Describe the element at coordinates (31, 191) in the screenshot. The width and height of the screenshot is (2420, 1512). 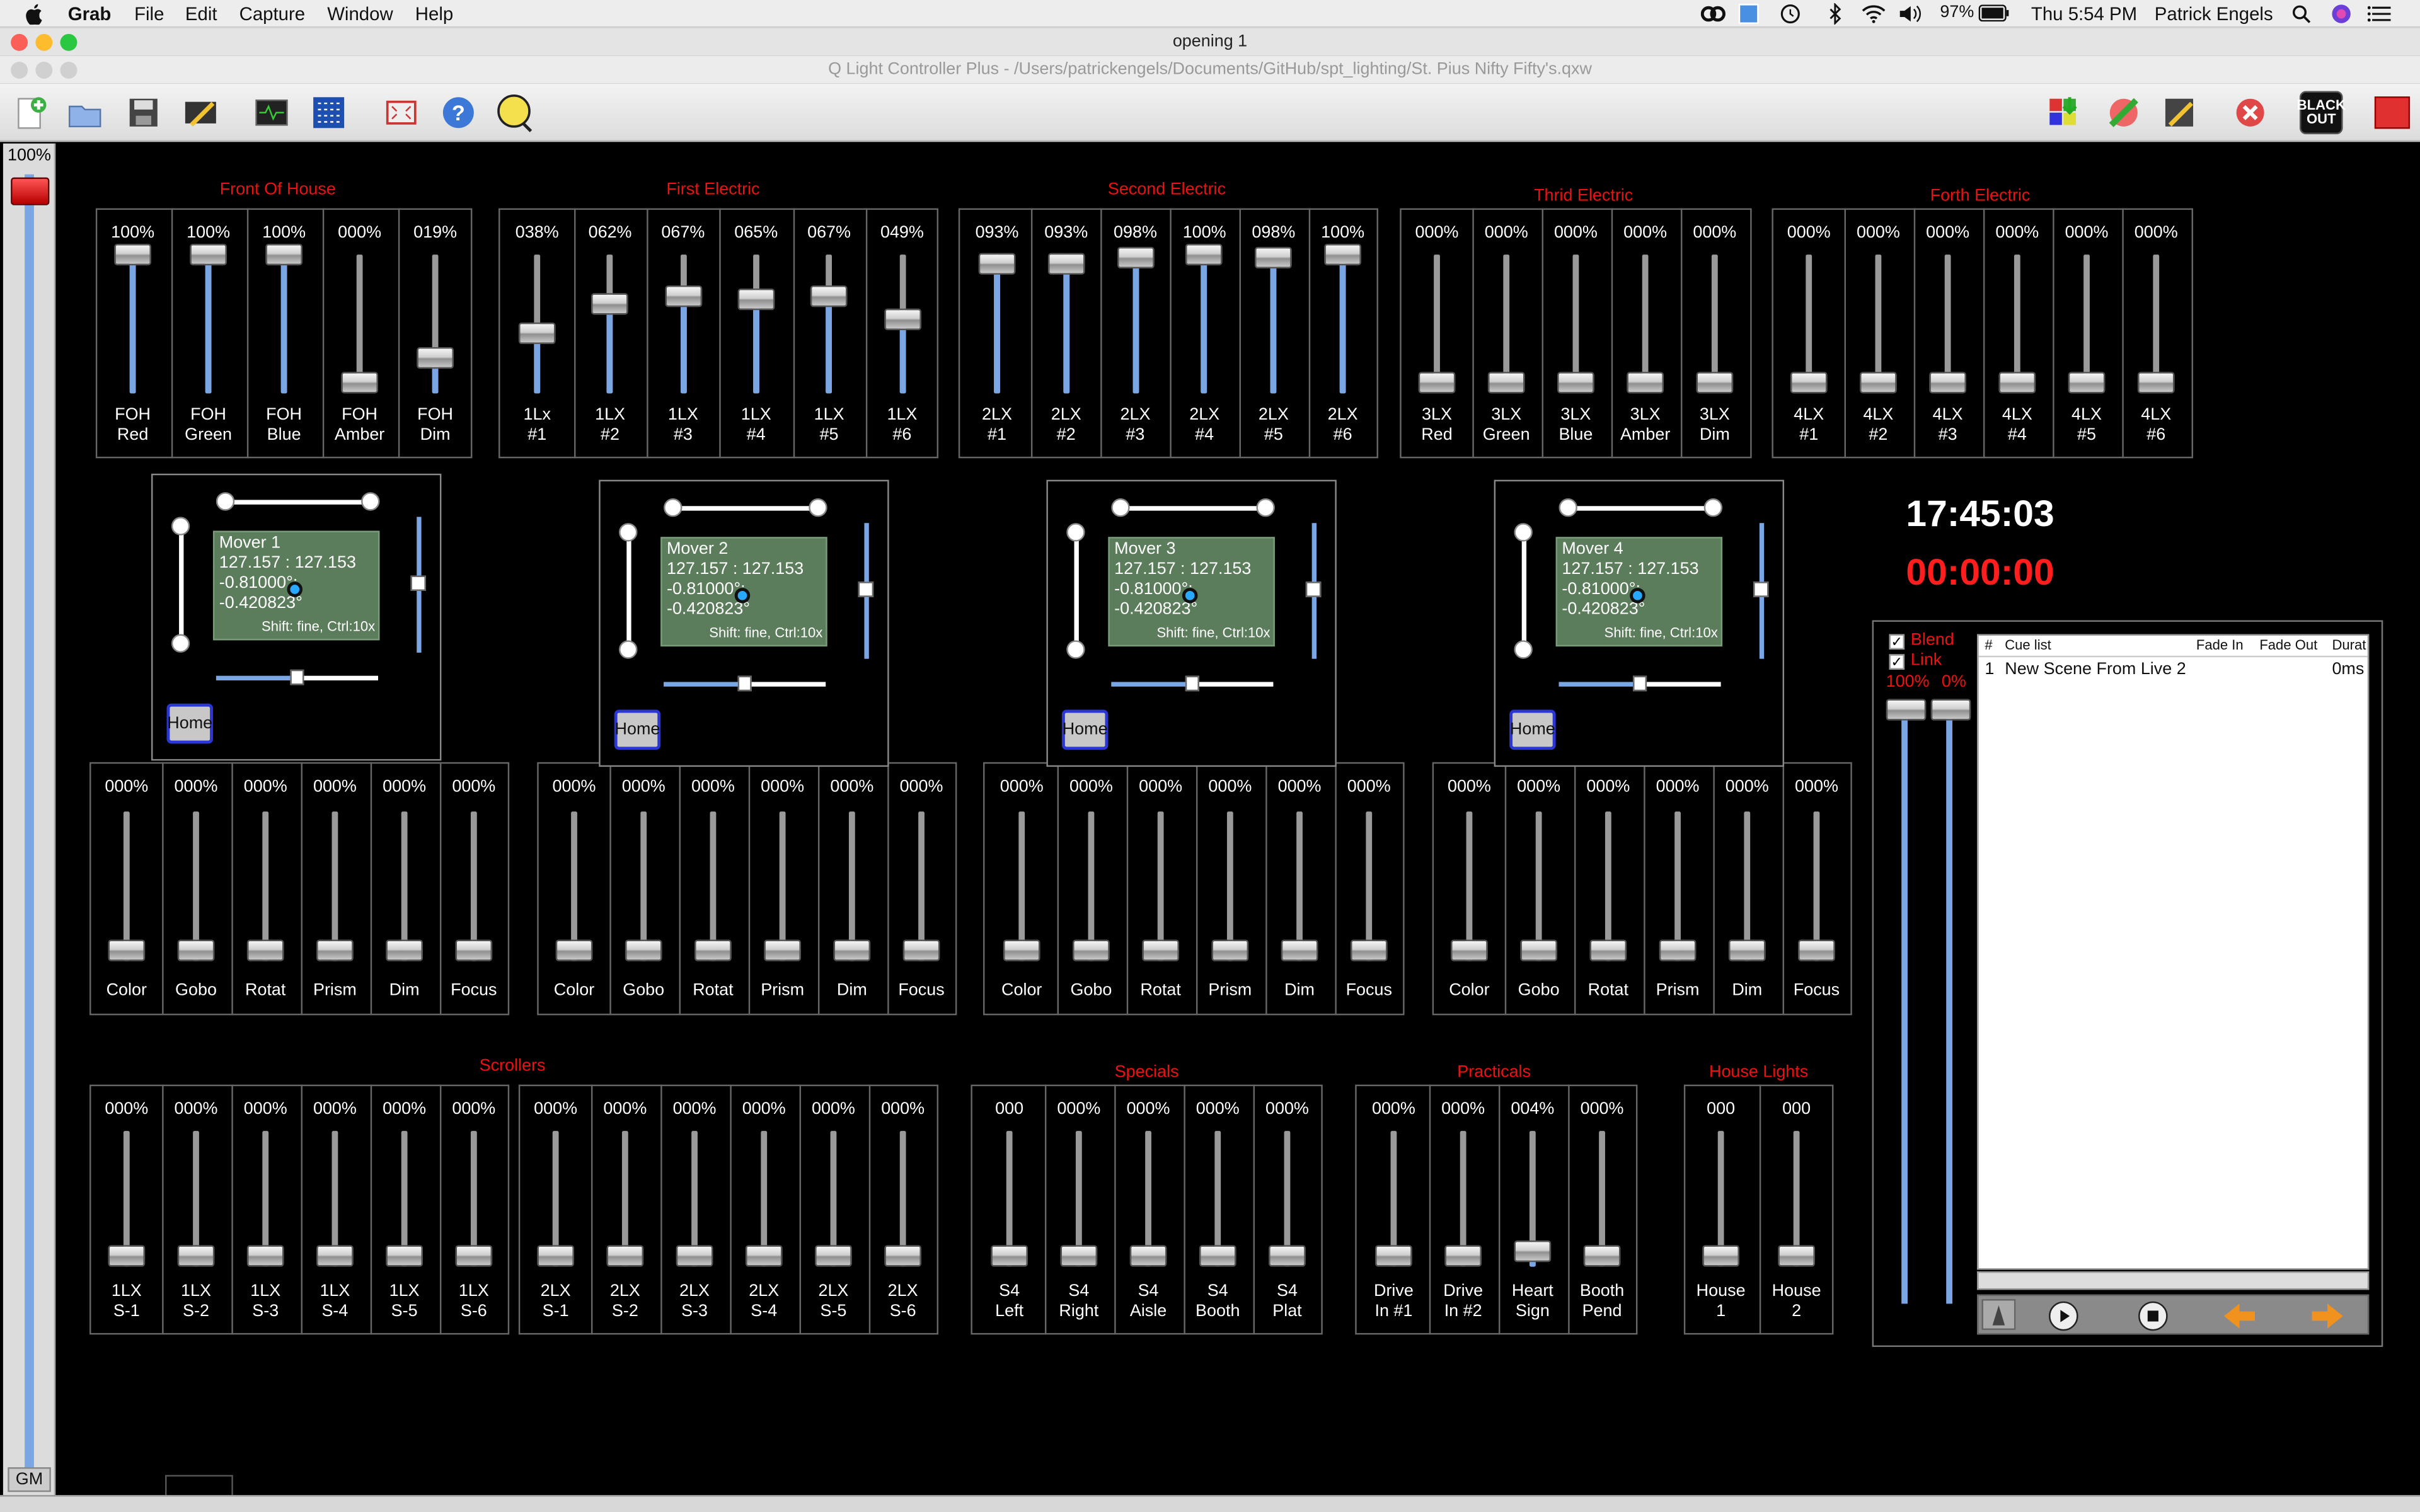
I see `gm-slider-knob` at that location.